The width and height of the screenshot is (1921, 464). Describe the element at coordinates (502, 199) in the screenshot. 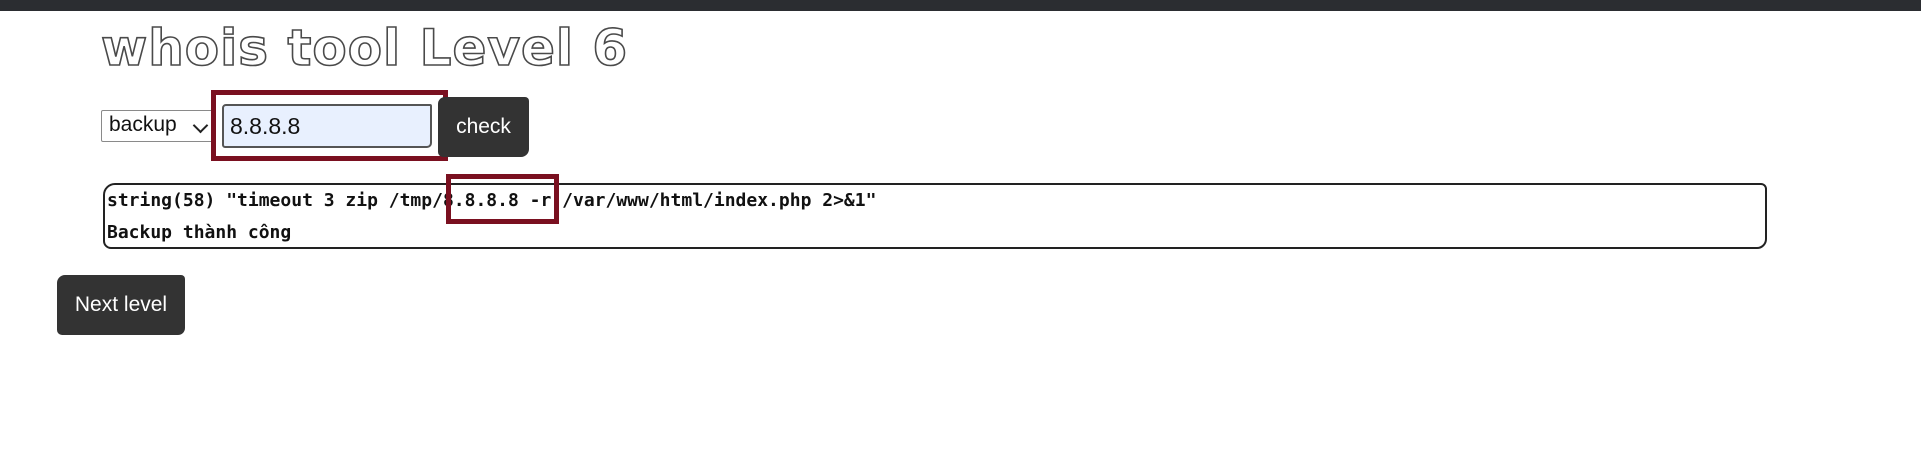

I see `output-highlight-box` at that location.